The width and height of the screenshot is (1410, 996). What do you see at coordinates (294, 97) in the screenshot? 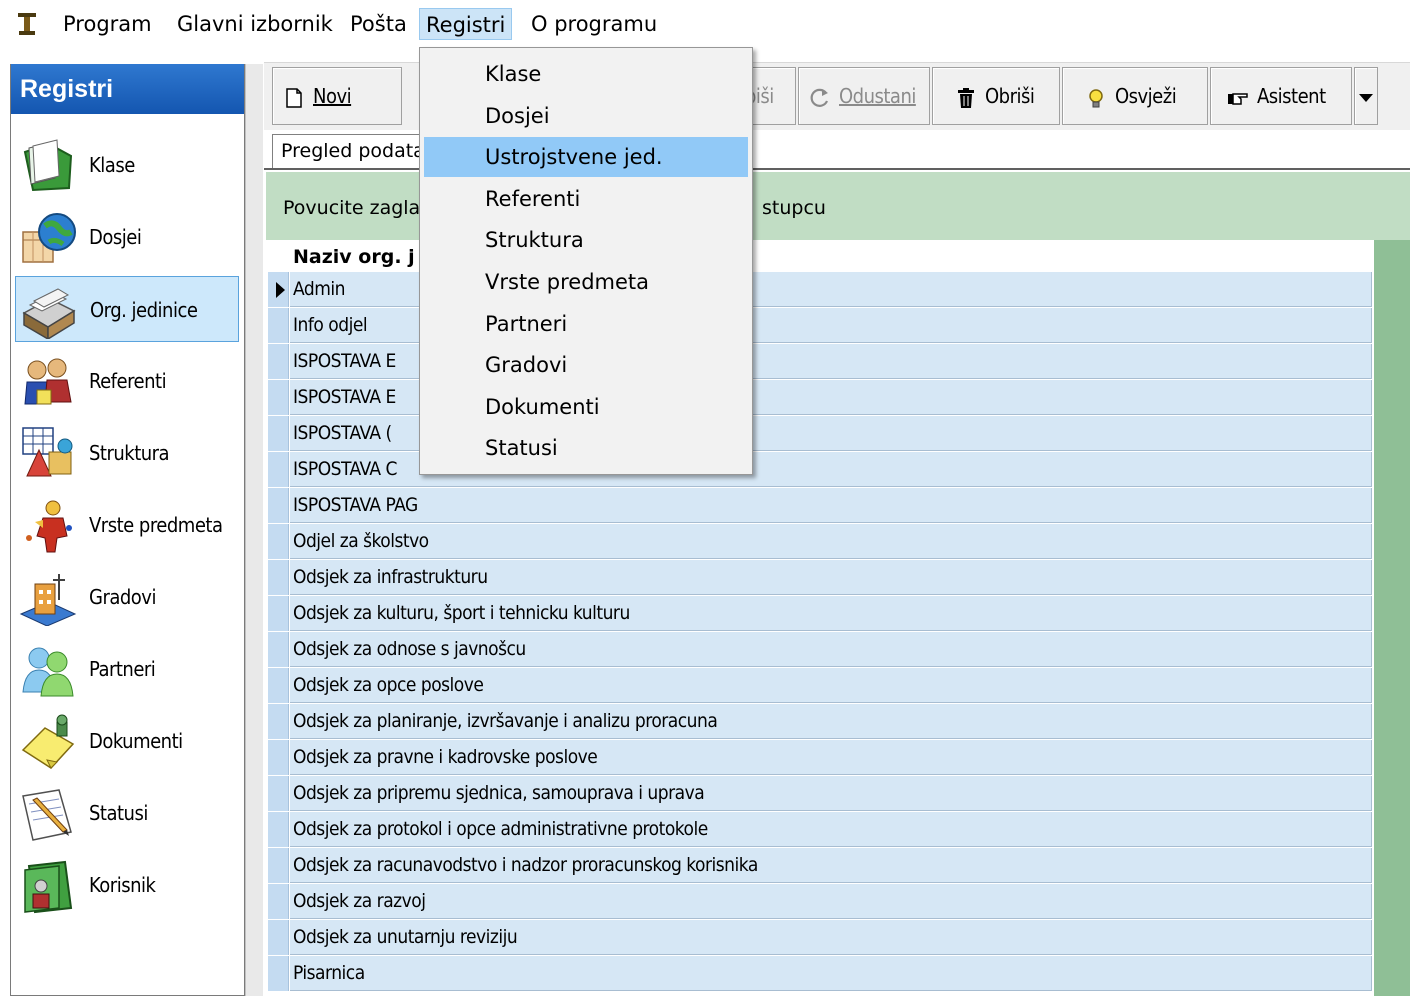
I see `new-document-icon` at bounding box center [294, 97].